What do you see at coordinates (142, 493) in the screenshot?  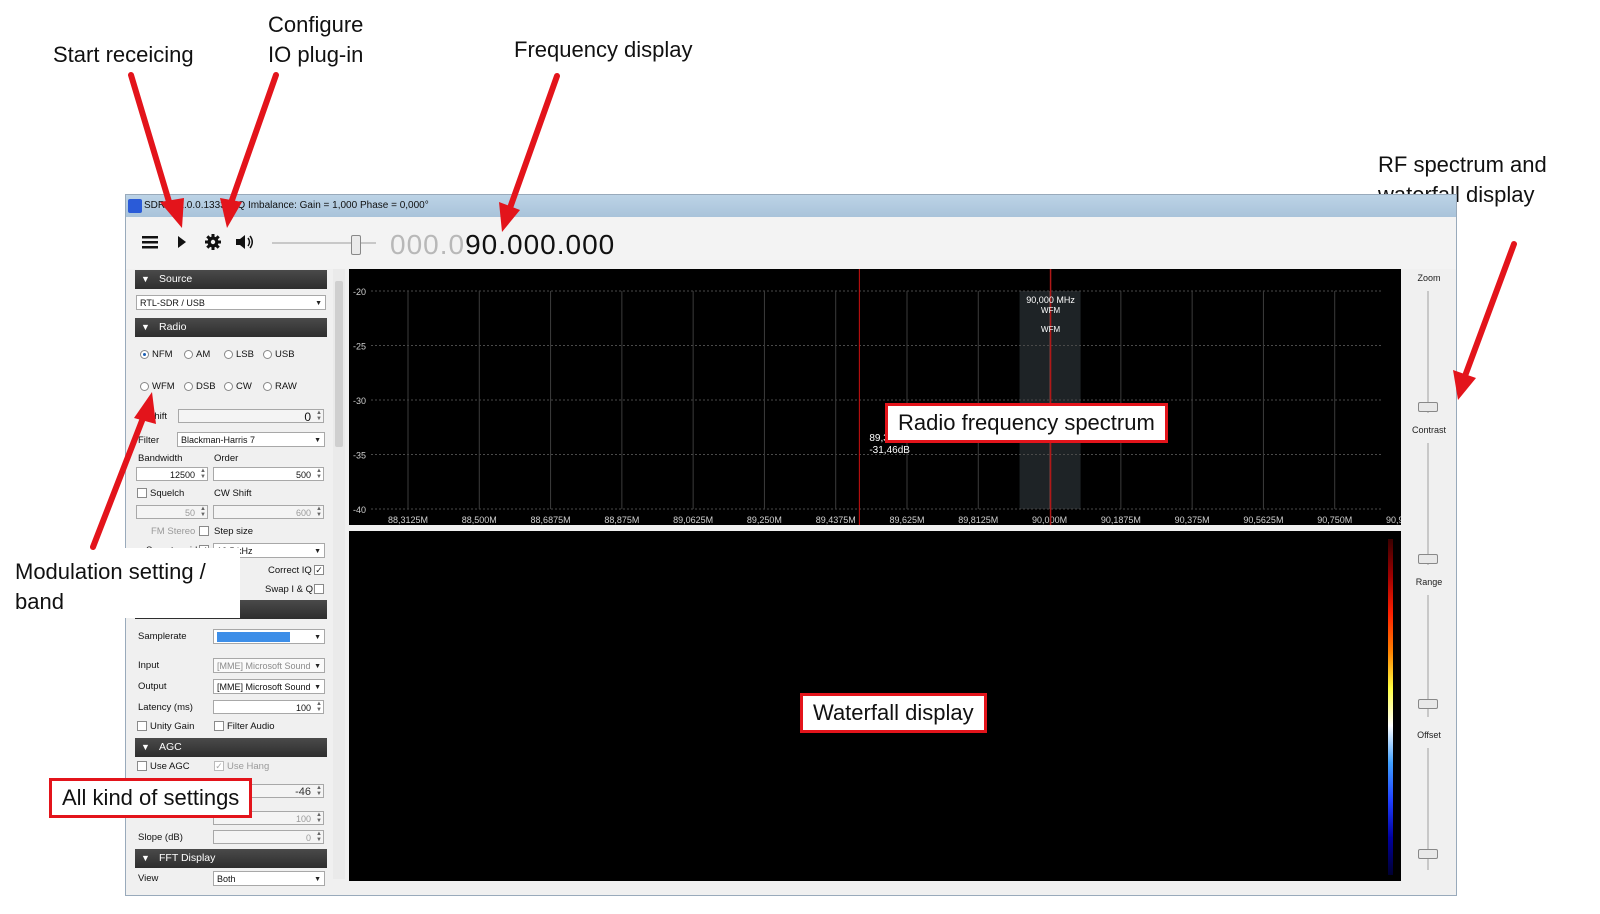 I see `squelch-checkbox` at bounding box center [142, 493].